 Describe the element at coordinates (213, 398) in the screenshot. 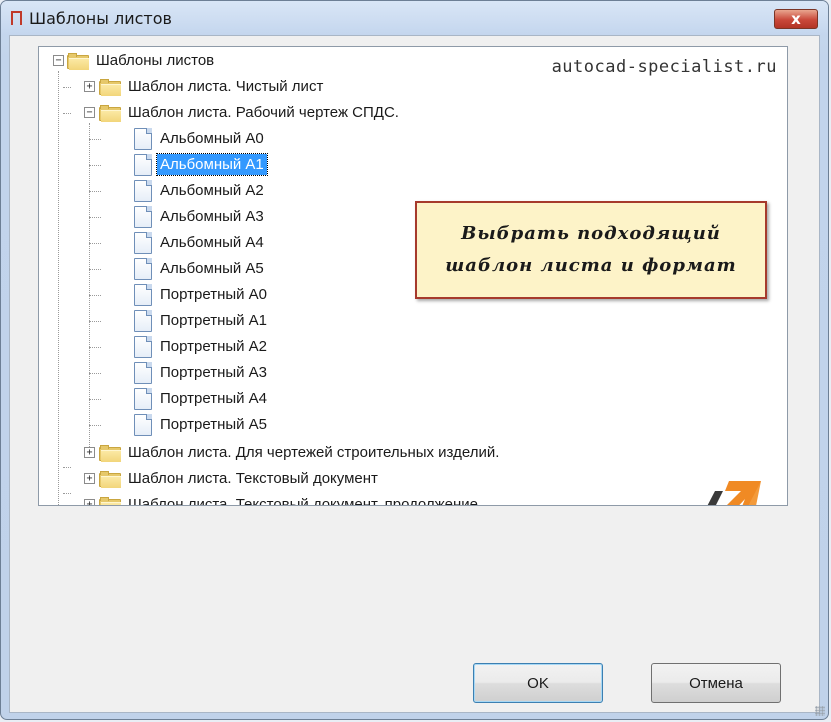

I see `tree-item-template: Портретный A4` at that location.